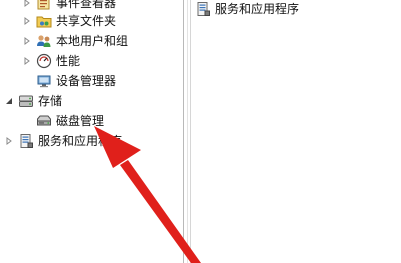  I want to click on tree-item-storage: 存储, so click(33, 101).